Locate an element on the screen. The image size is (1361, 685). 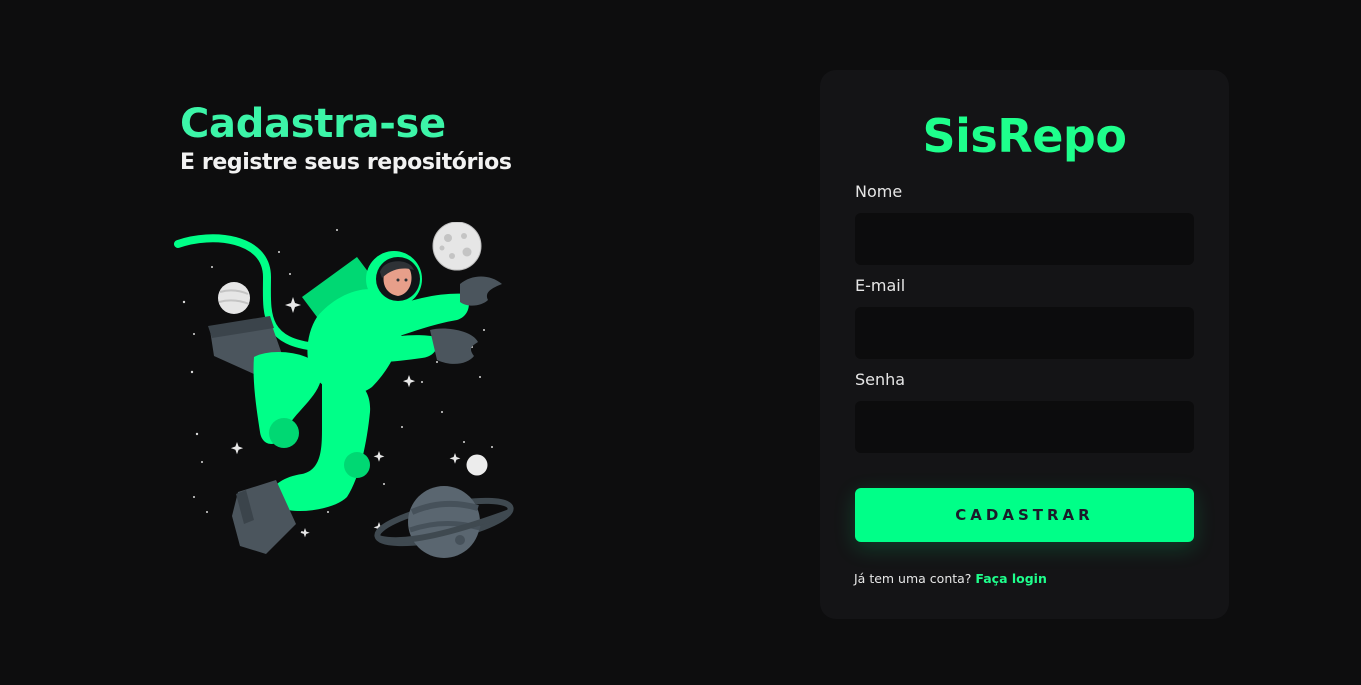
astronaut-illustration is located at coordinates (344, 390).